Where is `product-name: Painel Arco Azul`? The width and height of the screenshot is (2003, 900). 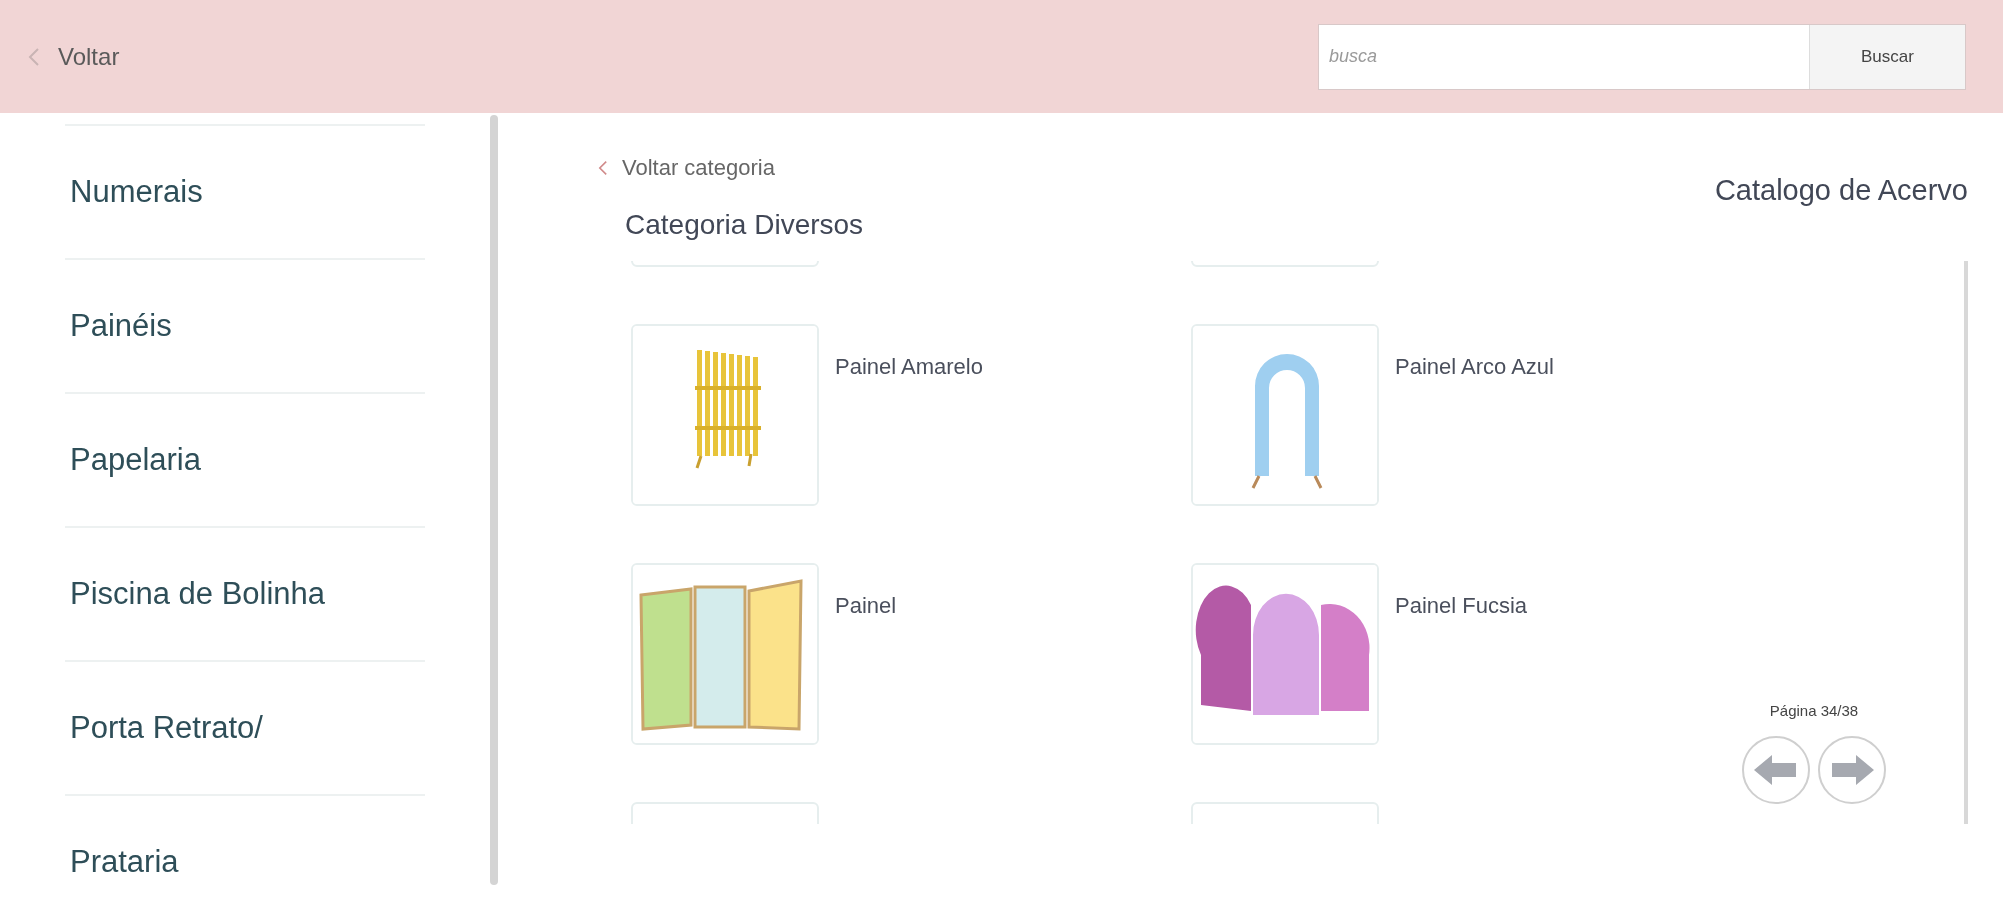
product-name: Painel Arco Azul is located at coordinates (1474, 428).